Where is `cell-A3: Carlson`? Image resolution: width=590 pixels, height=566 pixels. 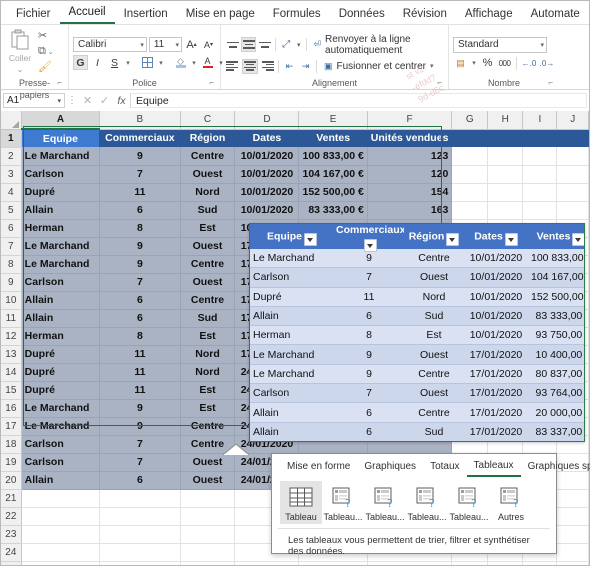 cell-A3: Carlson is located at coordinates (61, 174).